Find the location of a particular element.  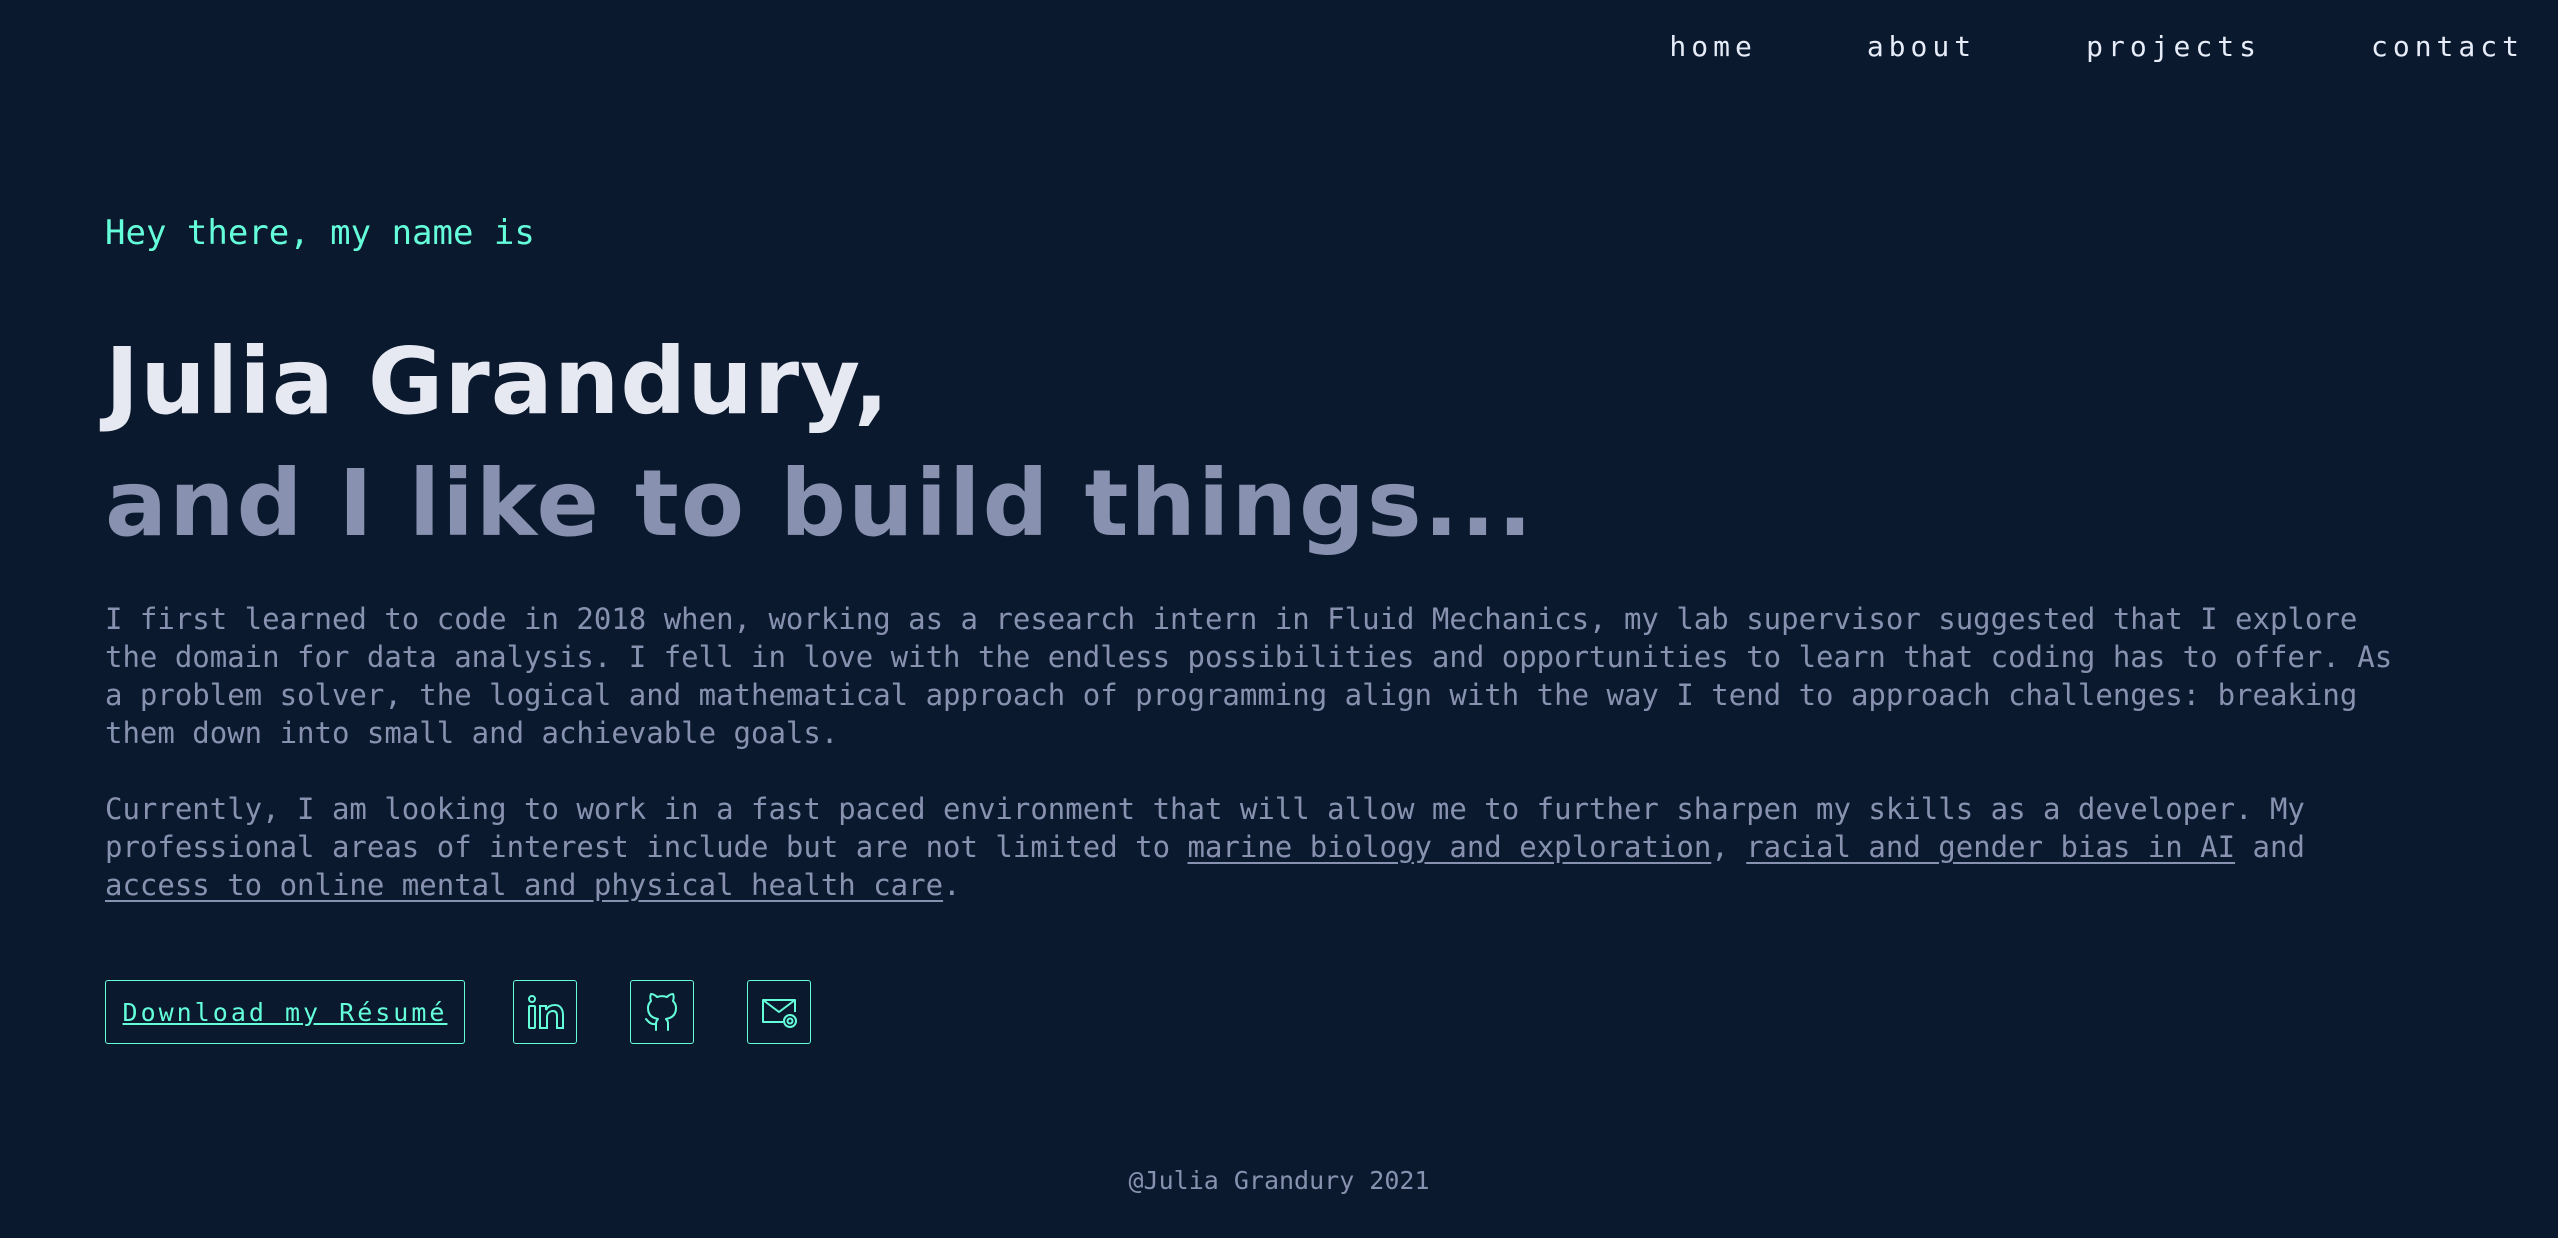

email-icon is located at coordinates (779, 1013).